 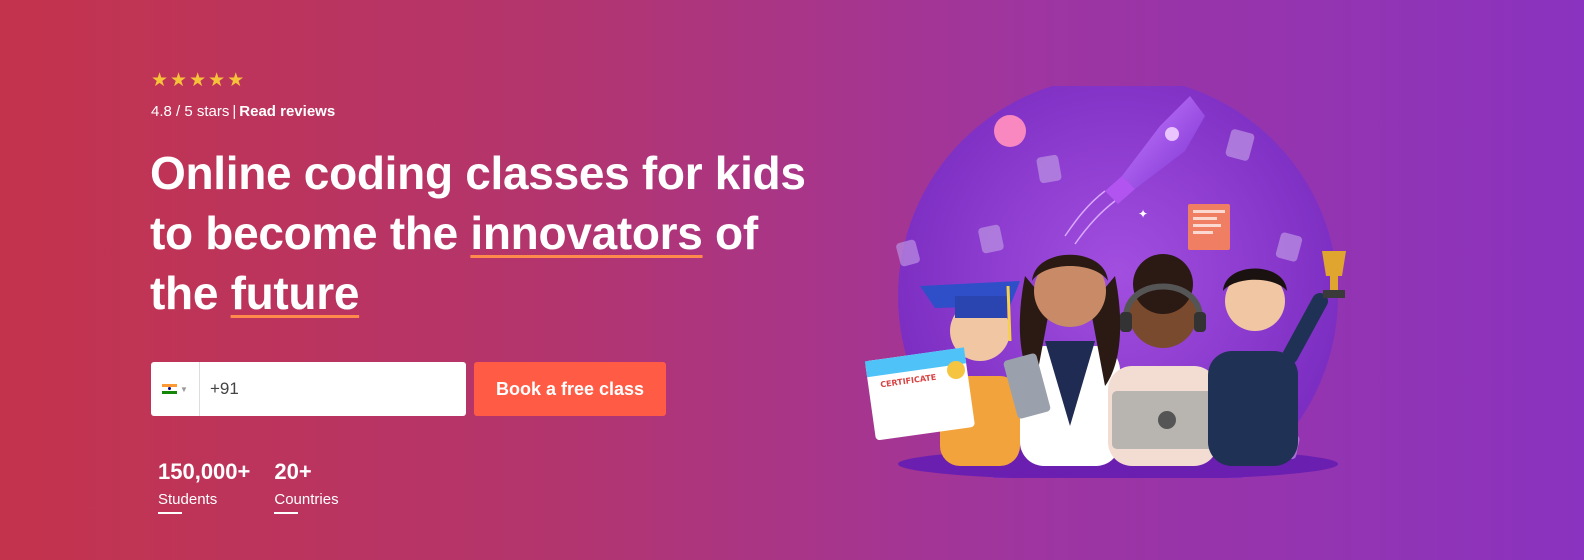 What do you see at coordinates (310, 233) in the screenshot?
I see `headline-line-2-pre: to become the` at bounding box center [310, 233].